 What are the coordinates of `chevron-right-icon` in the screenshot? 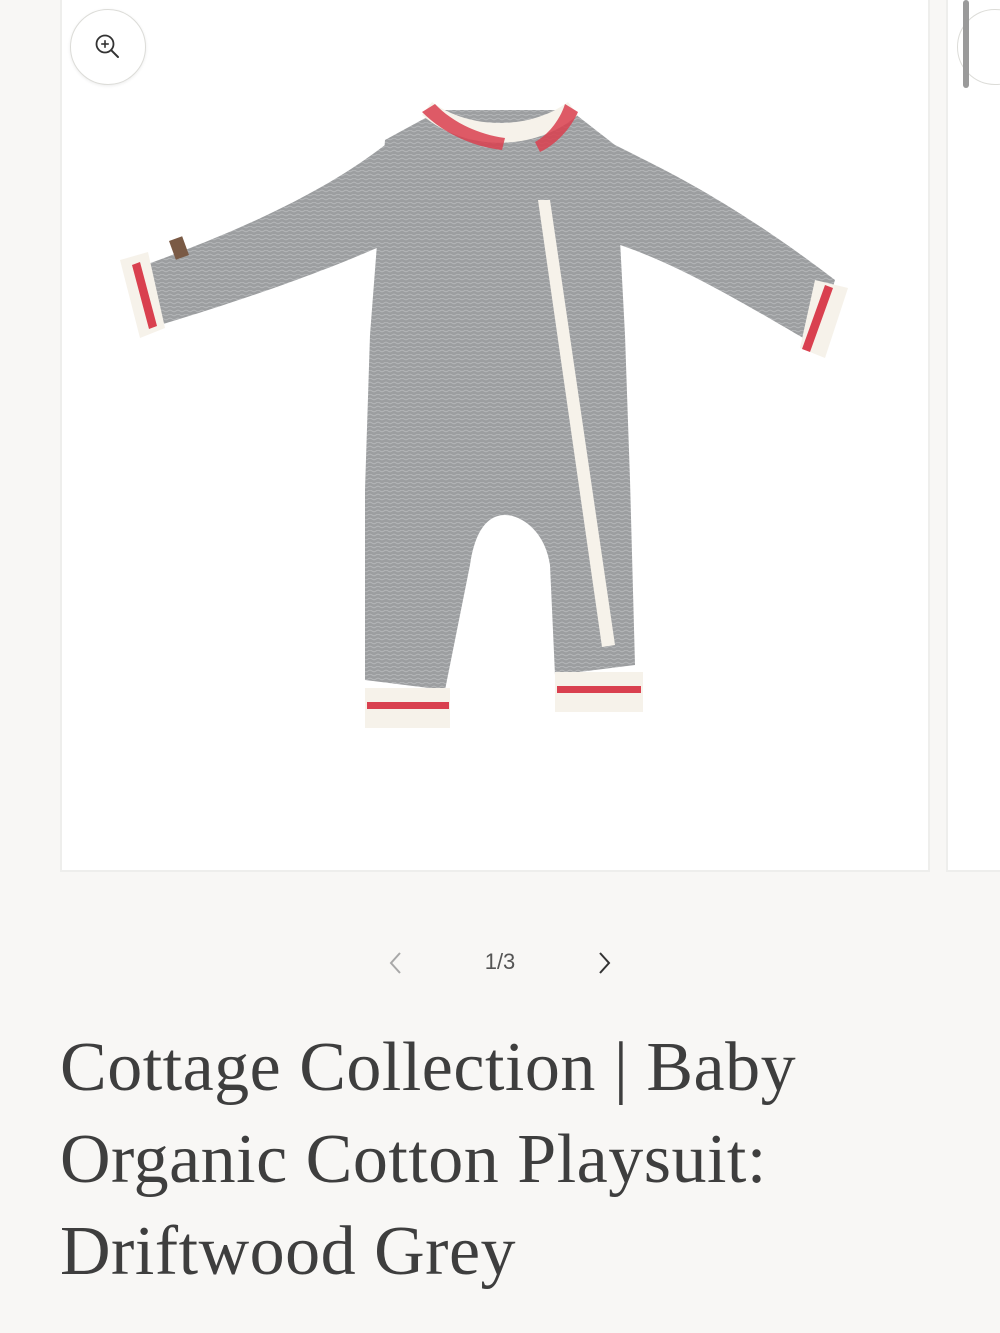 It's located at (605, 963).